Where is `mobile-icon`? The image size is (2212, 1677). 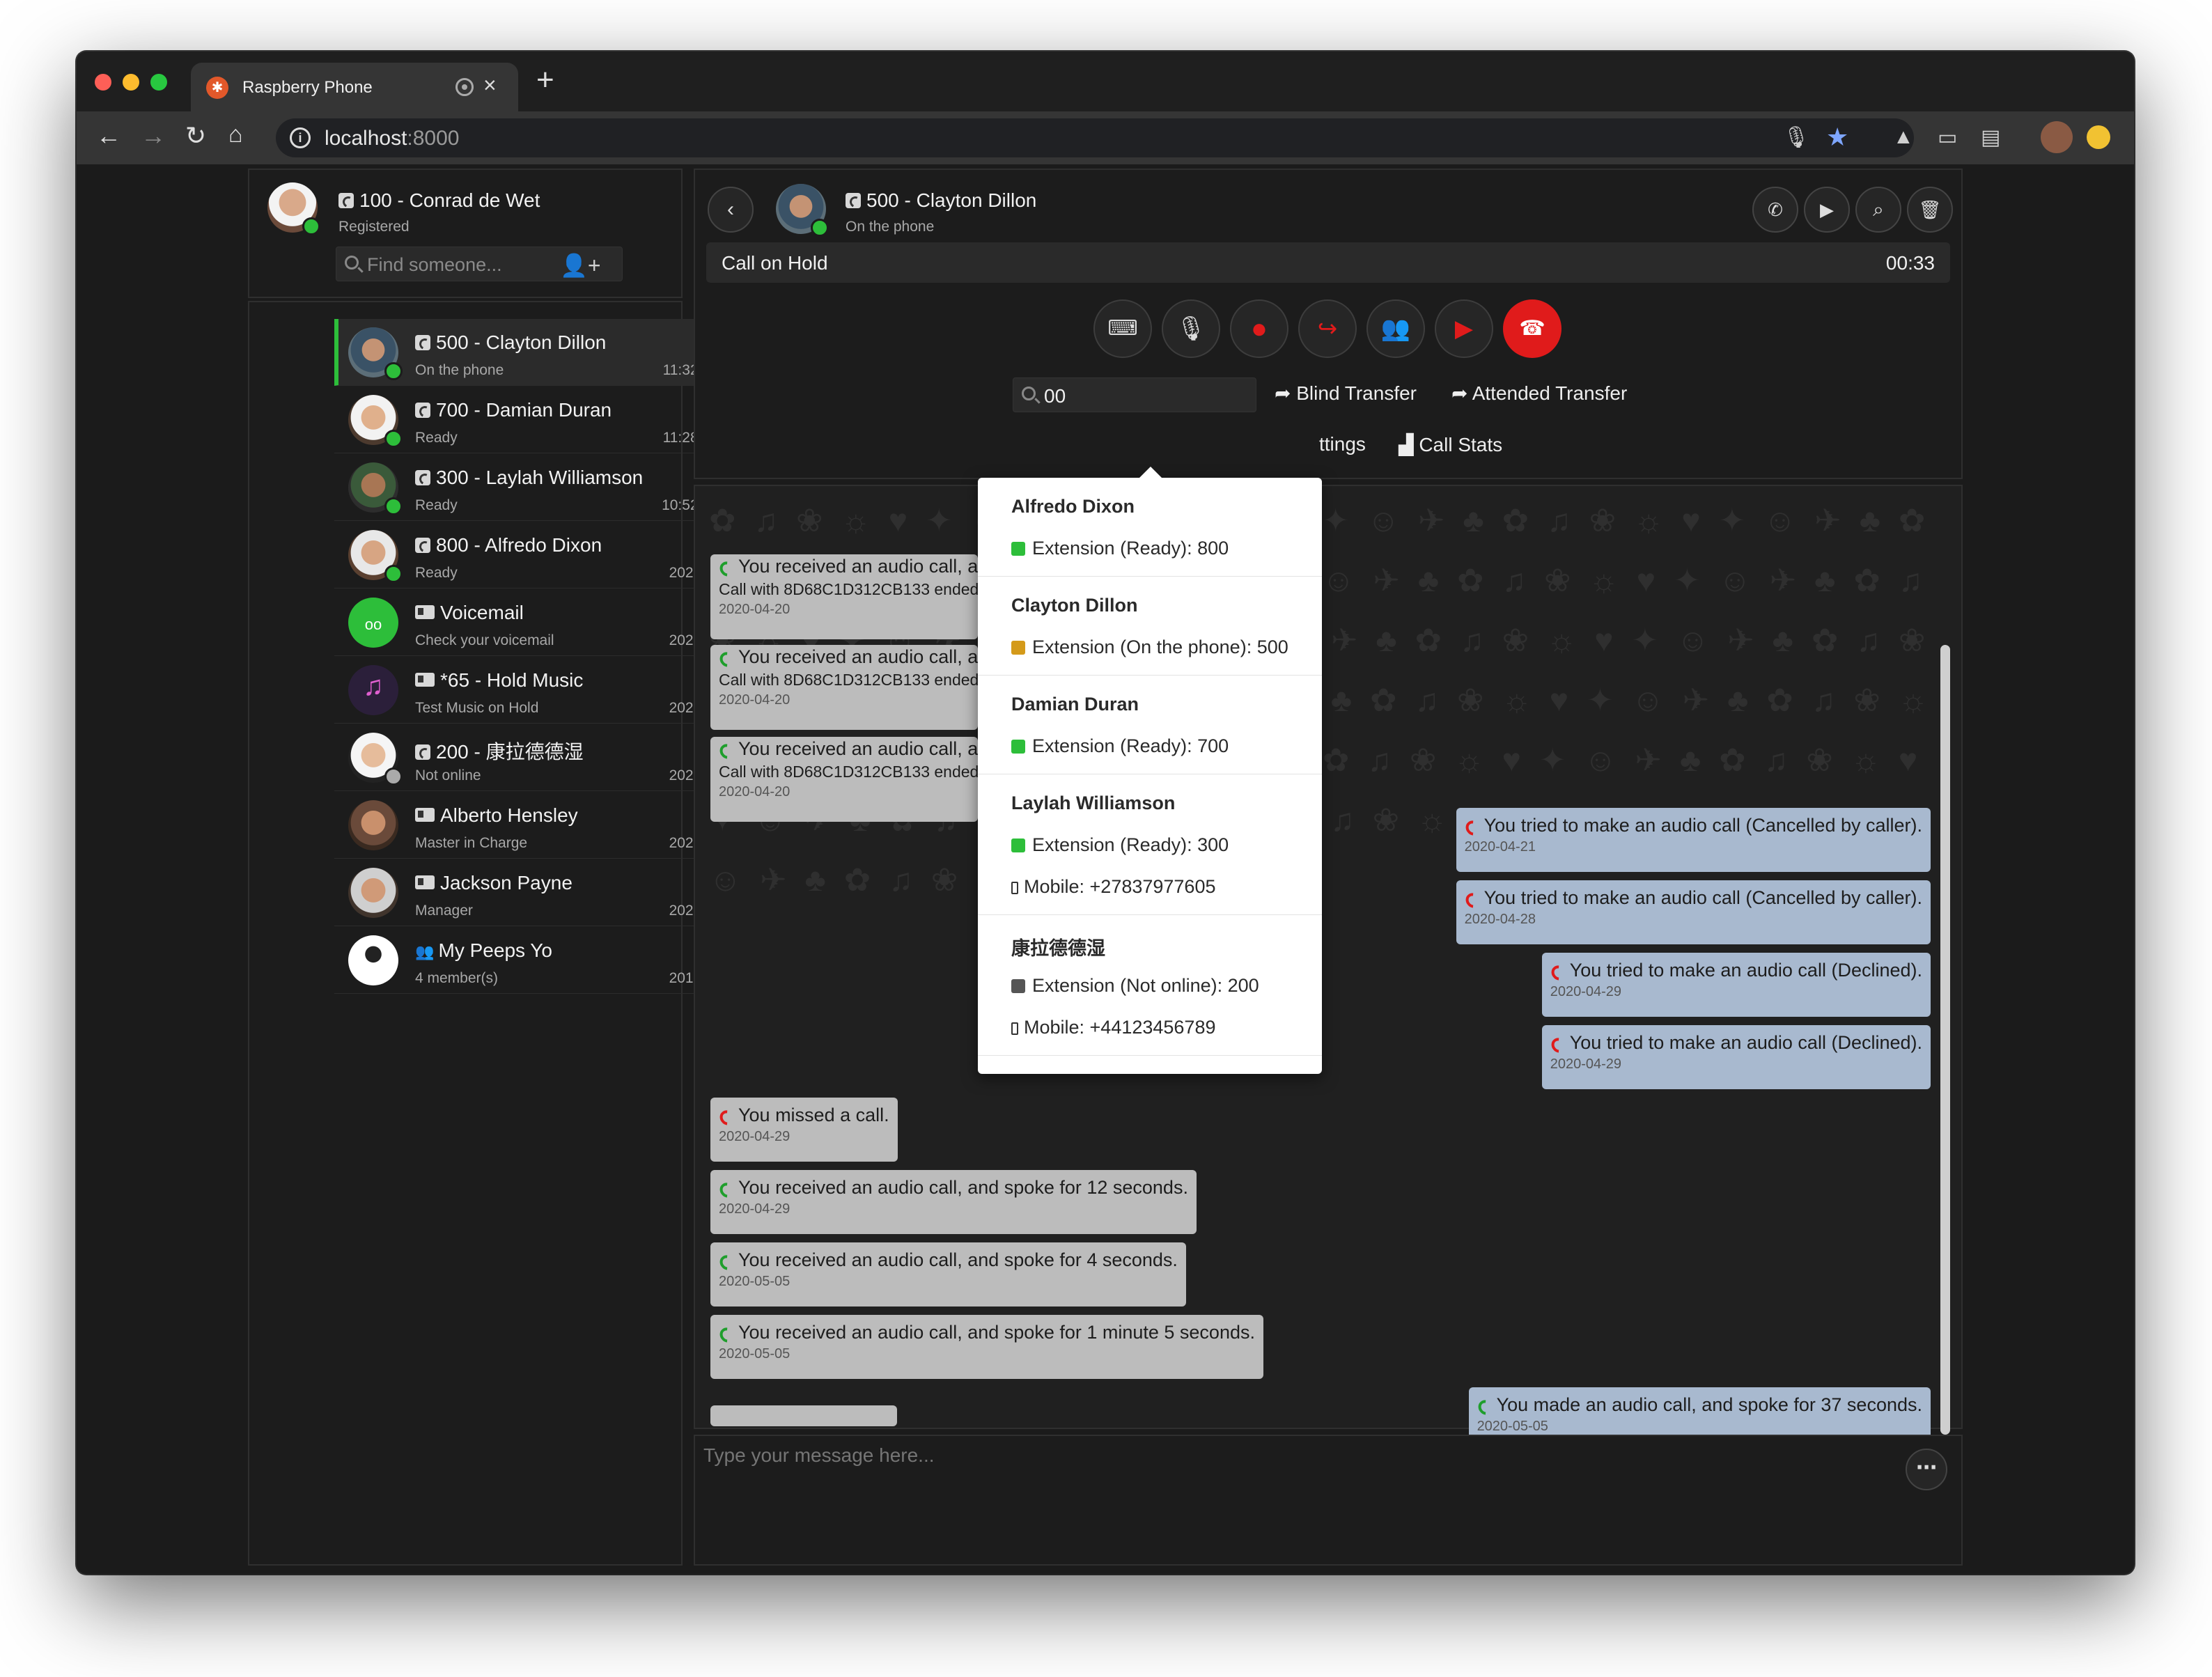
mobile-icon is located at coordinates (1015, 1028).